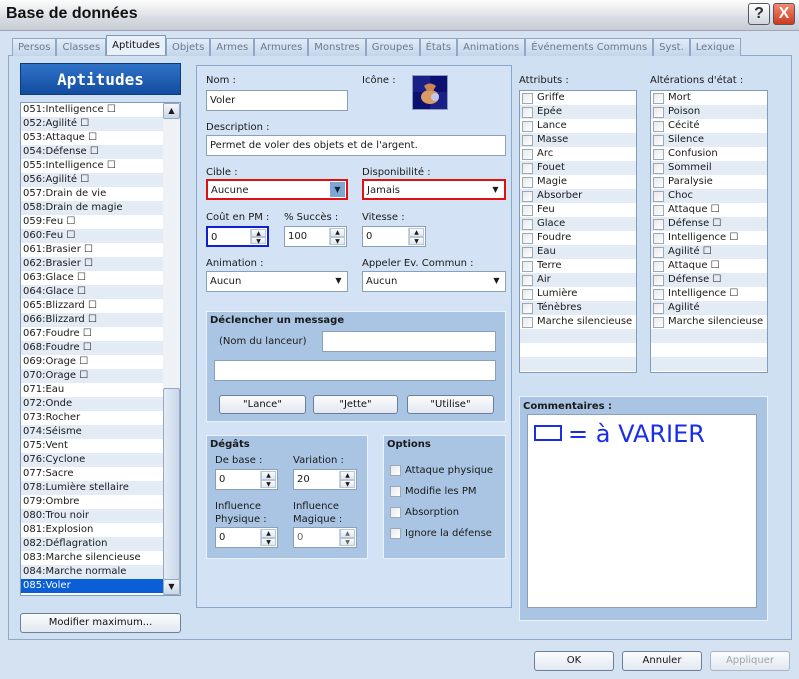 This screenshot has width=799, height=679. Describe the element at coordinates (578, 224) in the screenshot. I see `checkbox-item: Glace` at that location.